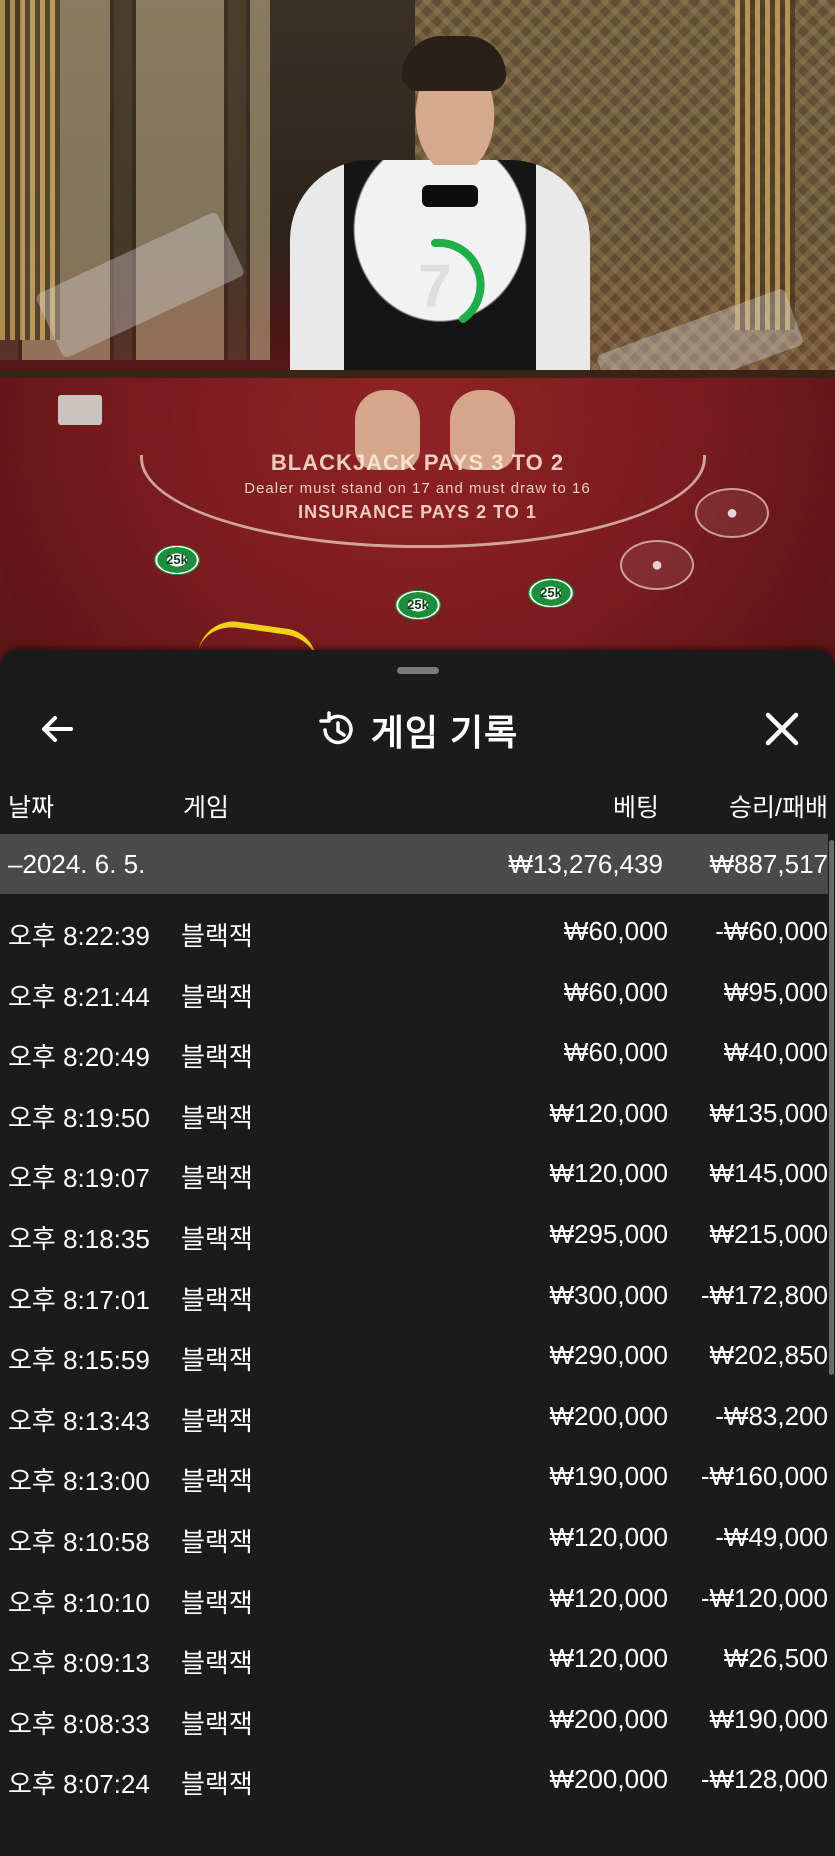 This screenshot has height=1856, width=835. I want to click on dealer-hair, so click(454, 63).